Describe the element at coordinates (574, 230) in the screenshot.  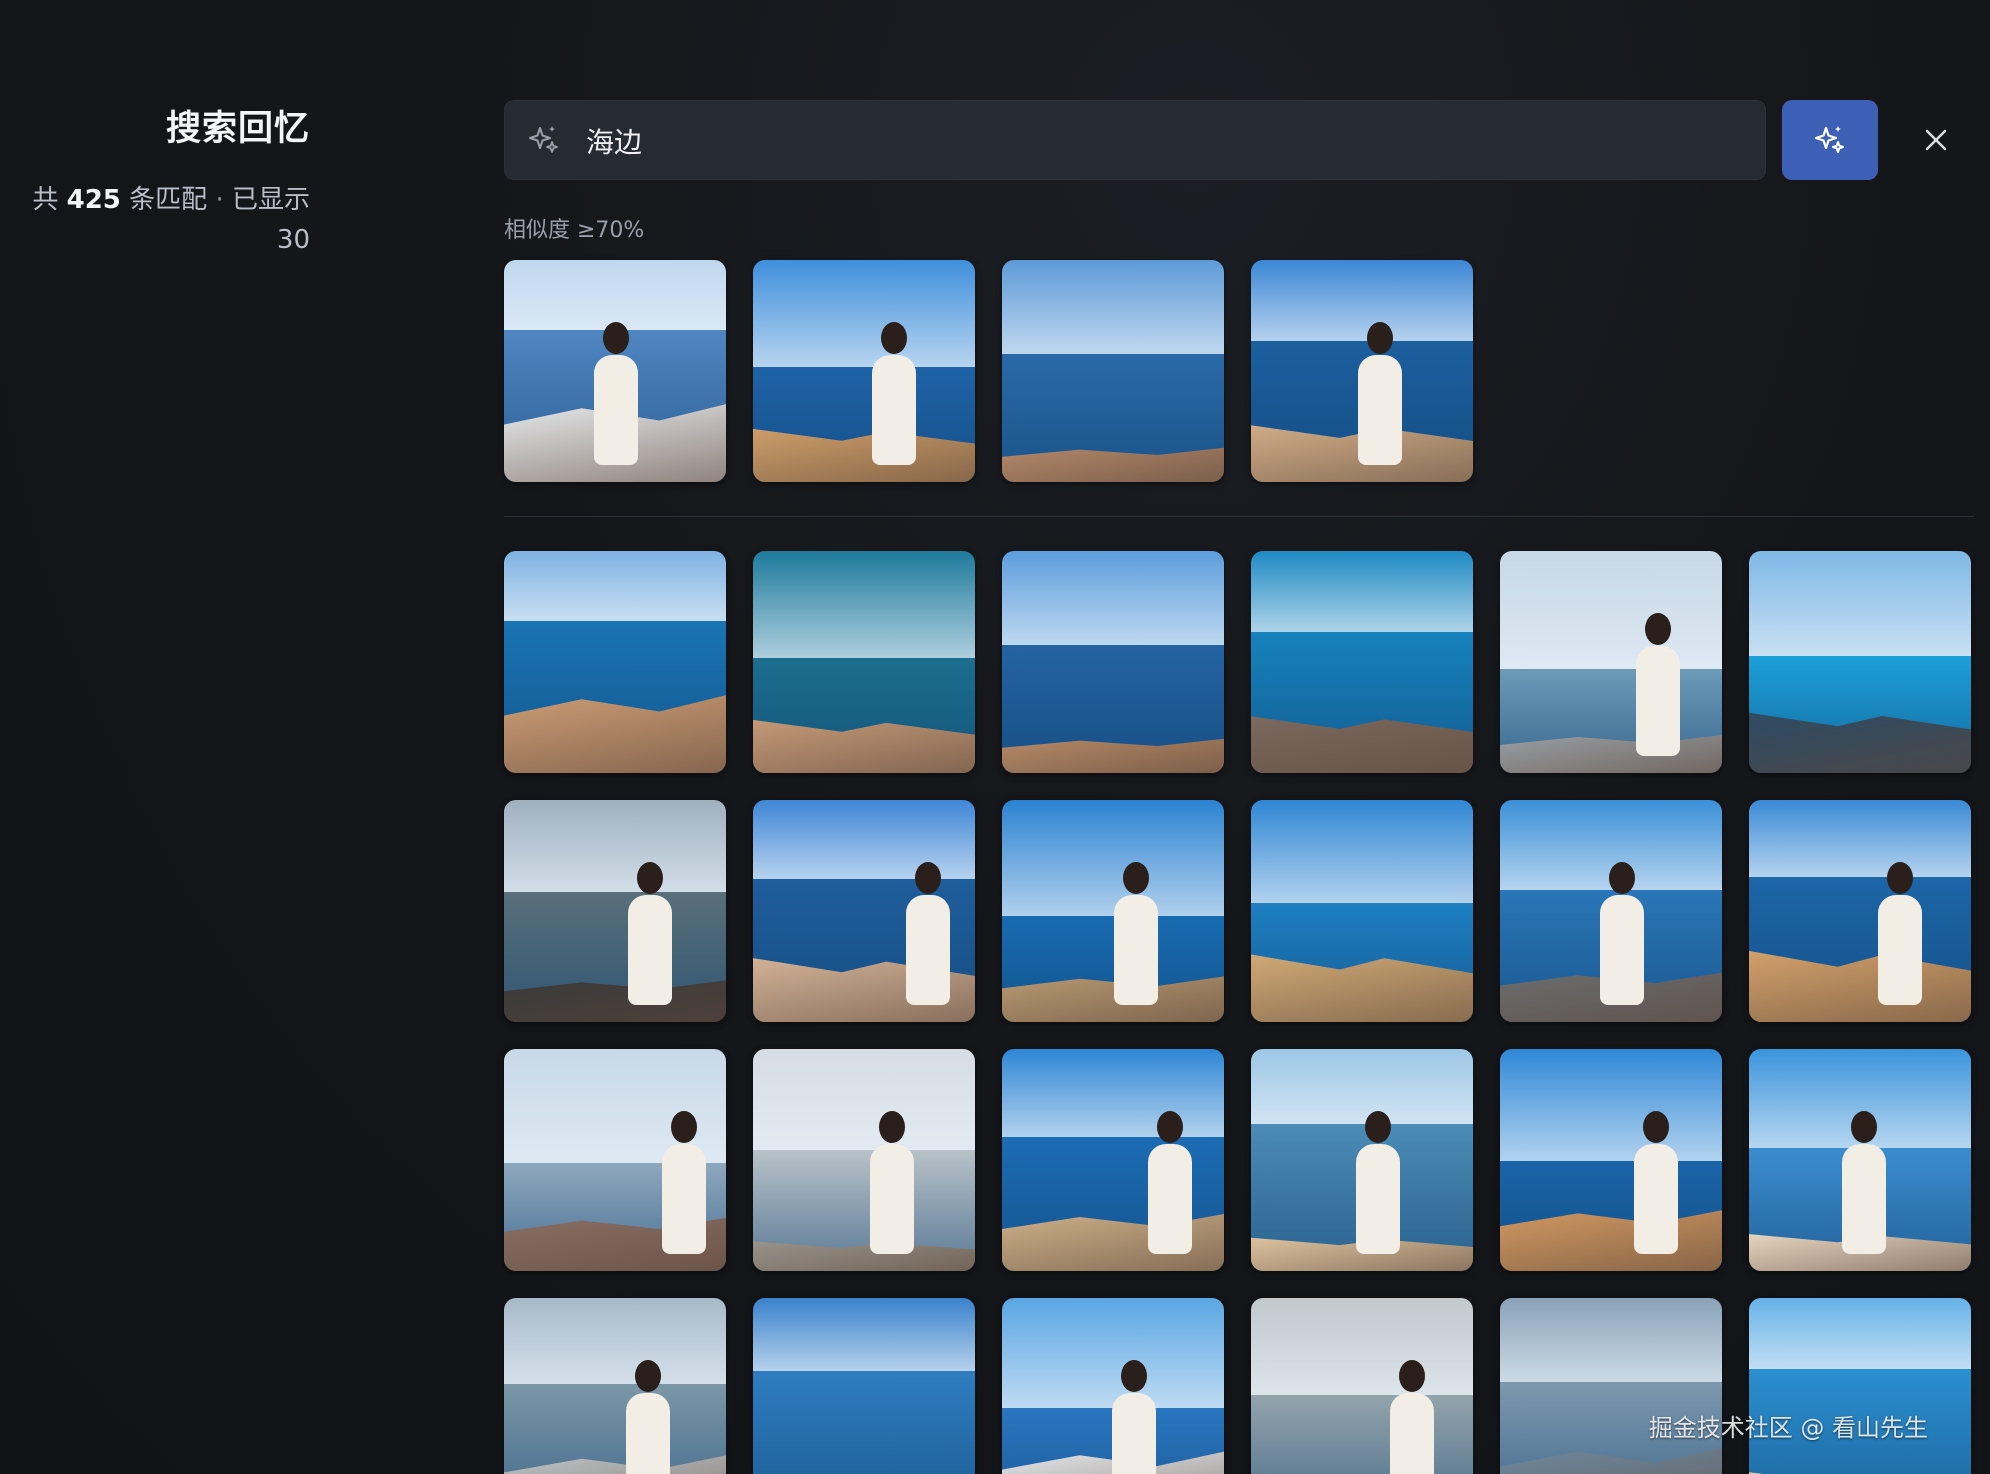
I see `similarity-label: 相似度 ≥70%` at that location.